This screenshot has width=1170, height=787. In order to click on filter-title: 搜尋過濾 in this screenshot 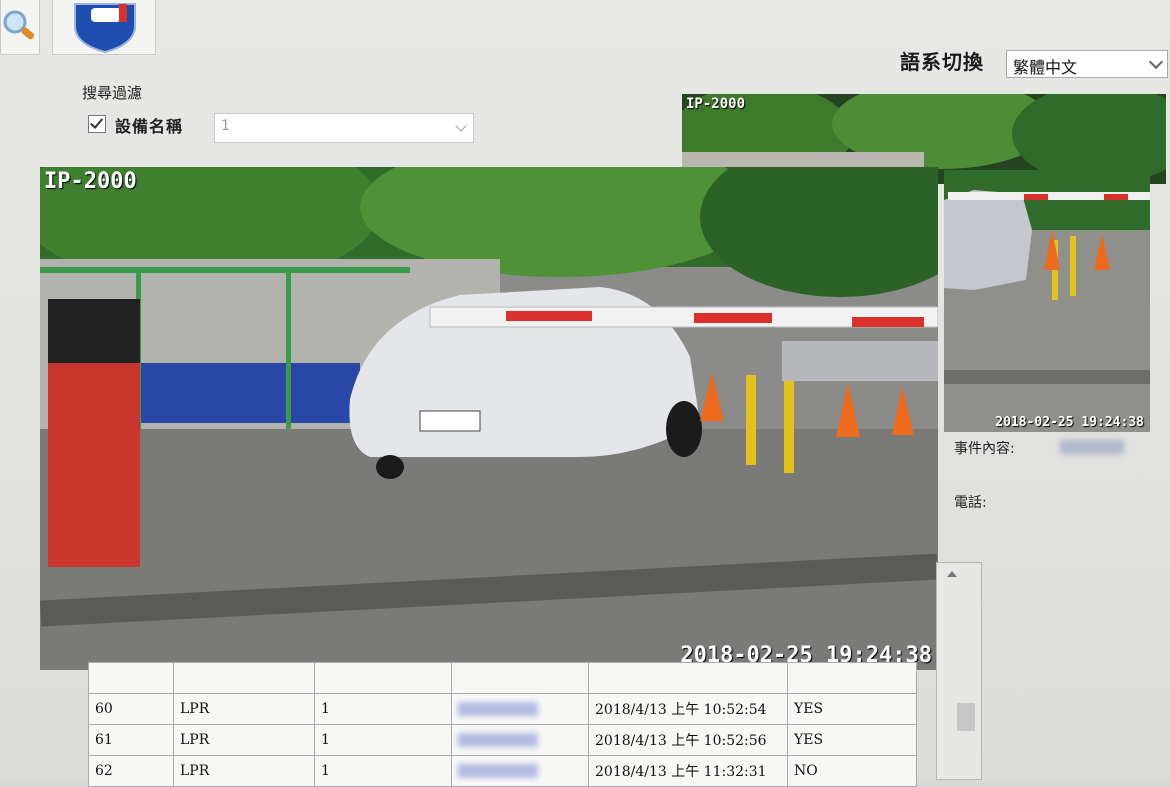, I will do `click(112, 93)`.